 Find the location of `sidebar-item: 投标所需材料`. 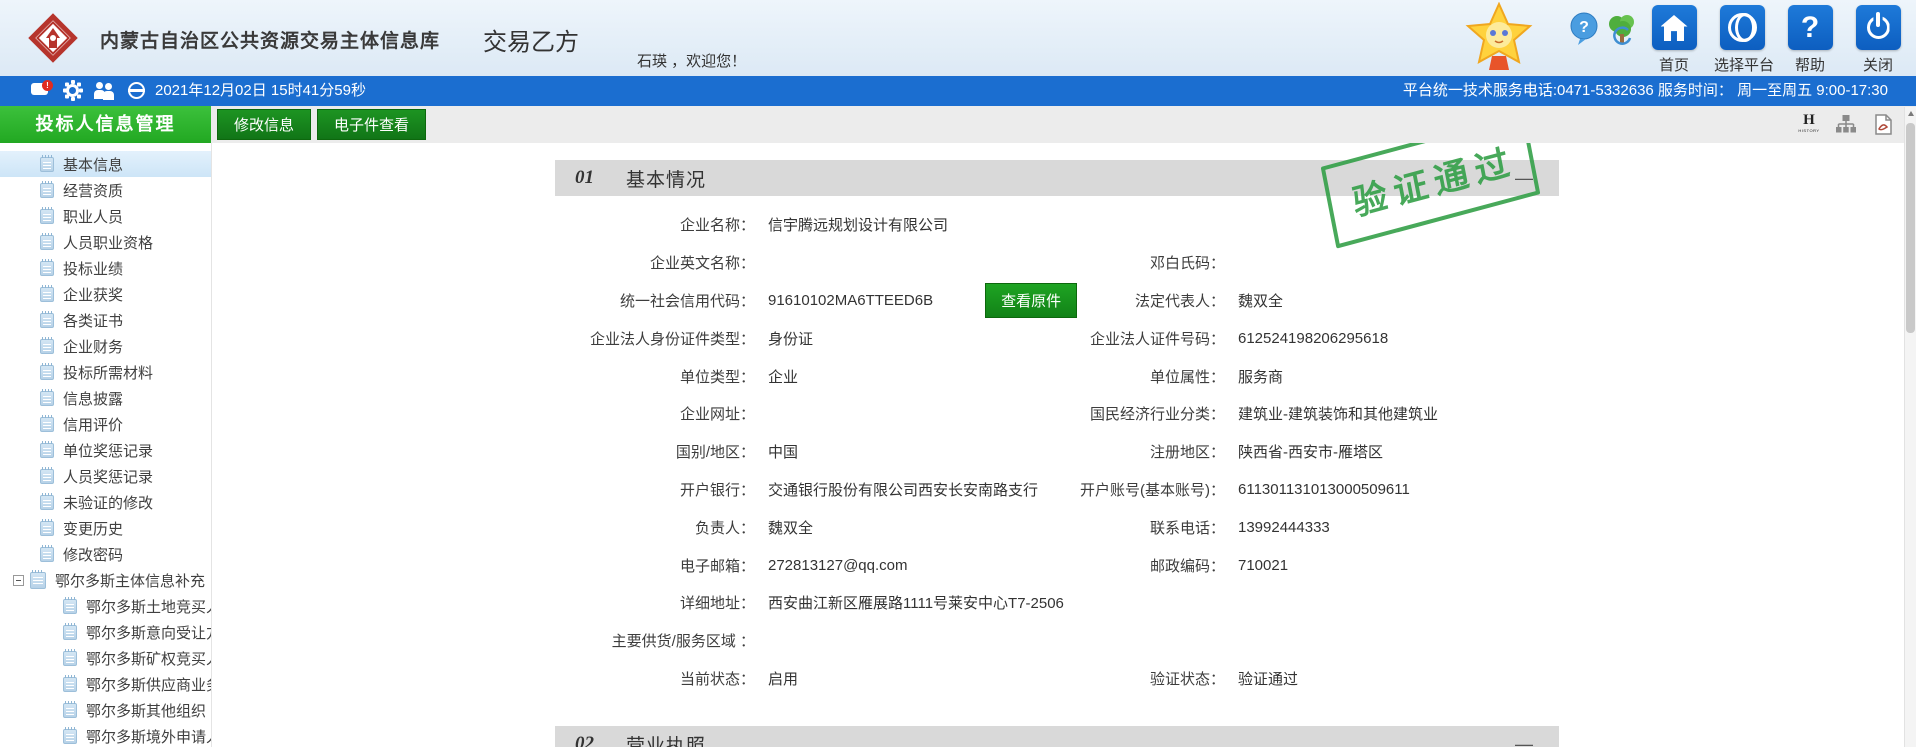

sidebar-item: 投标所需材料 is located at coordinates (105, 372).